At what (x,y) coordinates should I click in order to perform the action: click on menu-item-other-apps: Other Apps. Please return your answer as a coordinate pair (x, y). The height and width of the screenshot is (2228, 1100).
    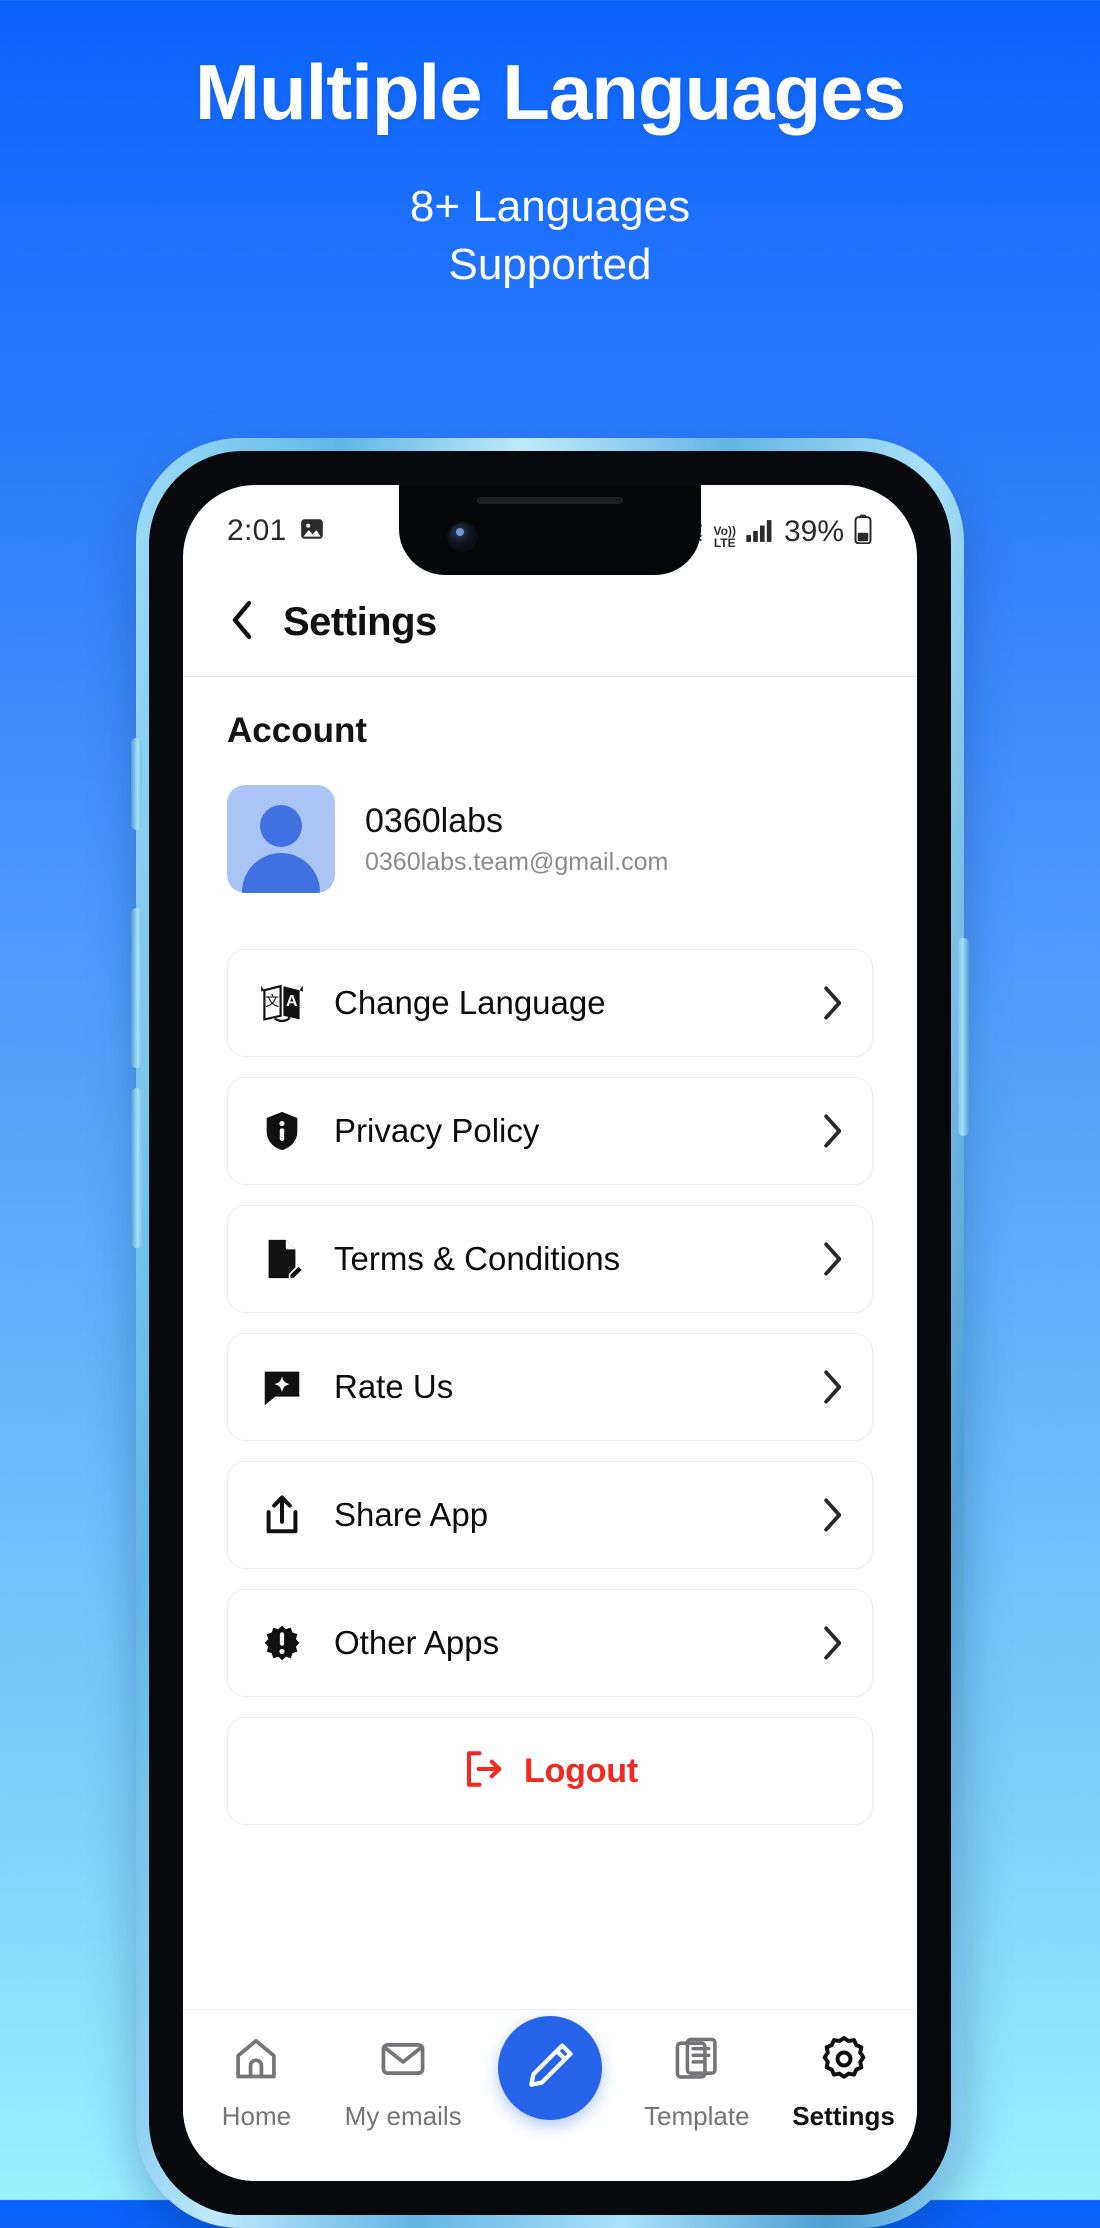
    Looking at the image, I should click on (550, 1643).